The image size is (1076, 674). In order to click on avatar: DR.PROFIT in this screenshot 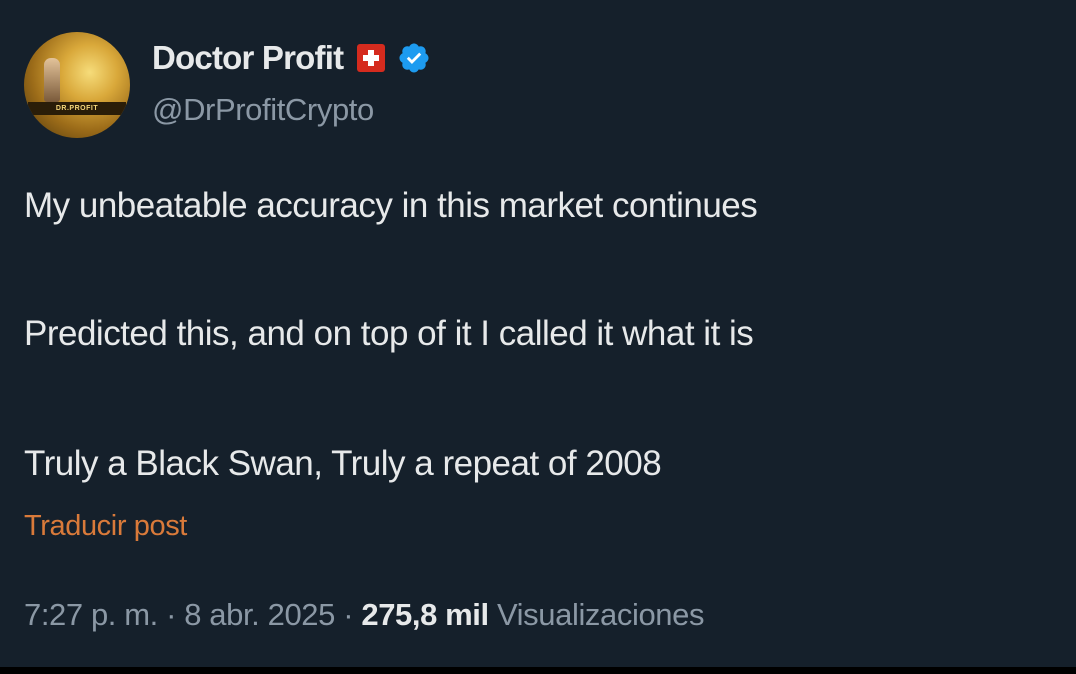, I will do `click(77, 85)`.